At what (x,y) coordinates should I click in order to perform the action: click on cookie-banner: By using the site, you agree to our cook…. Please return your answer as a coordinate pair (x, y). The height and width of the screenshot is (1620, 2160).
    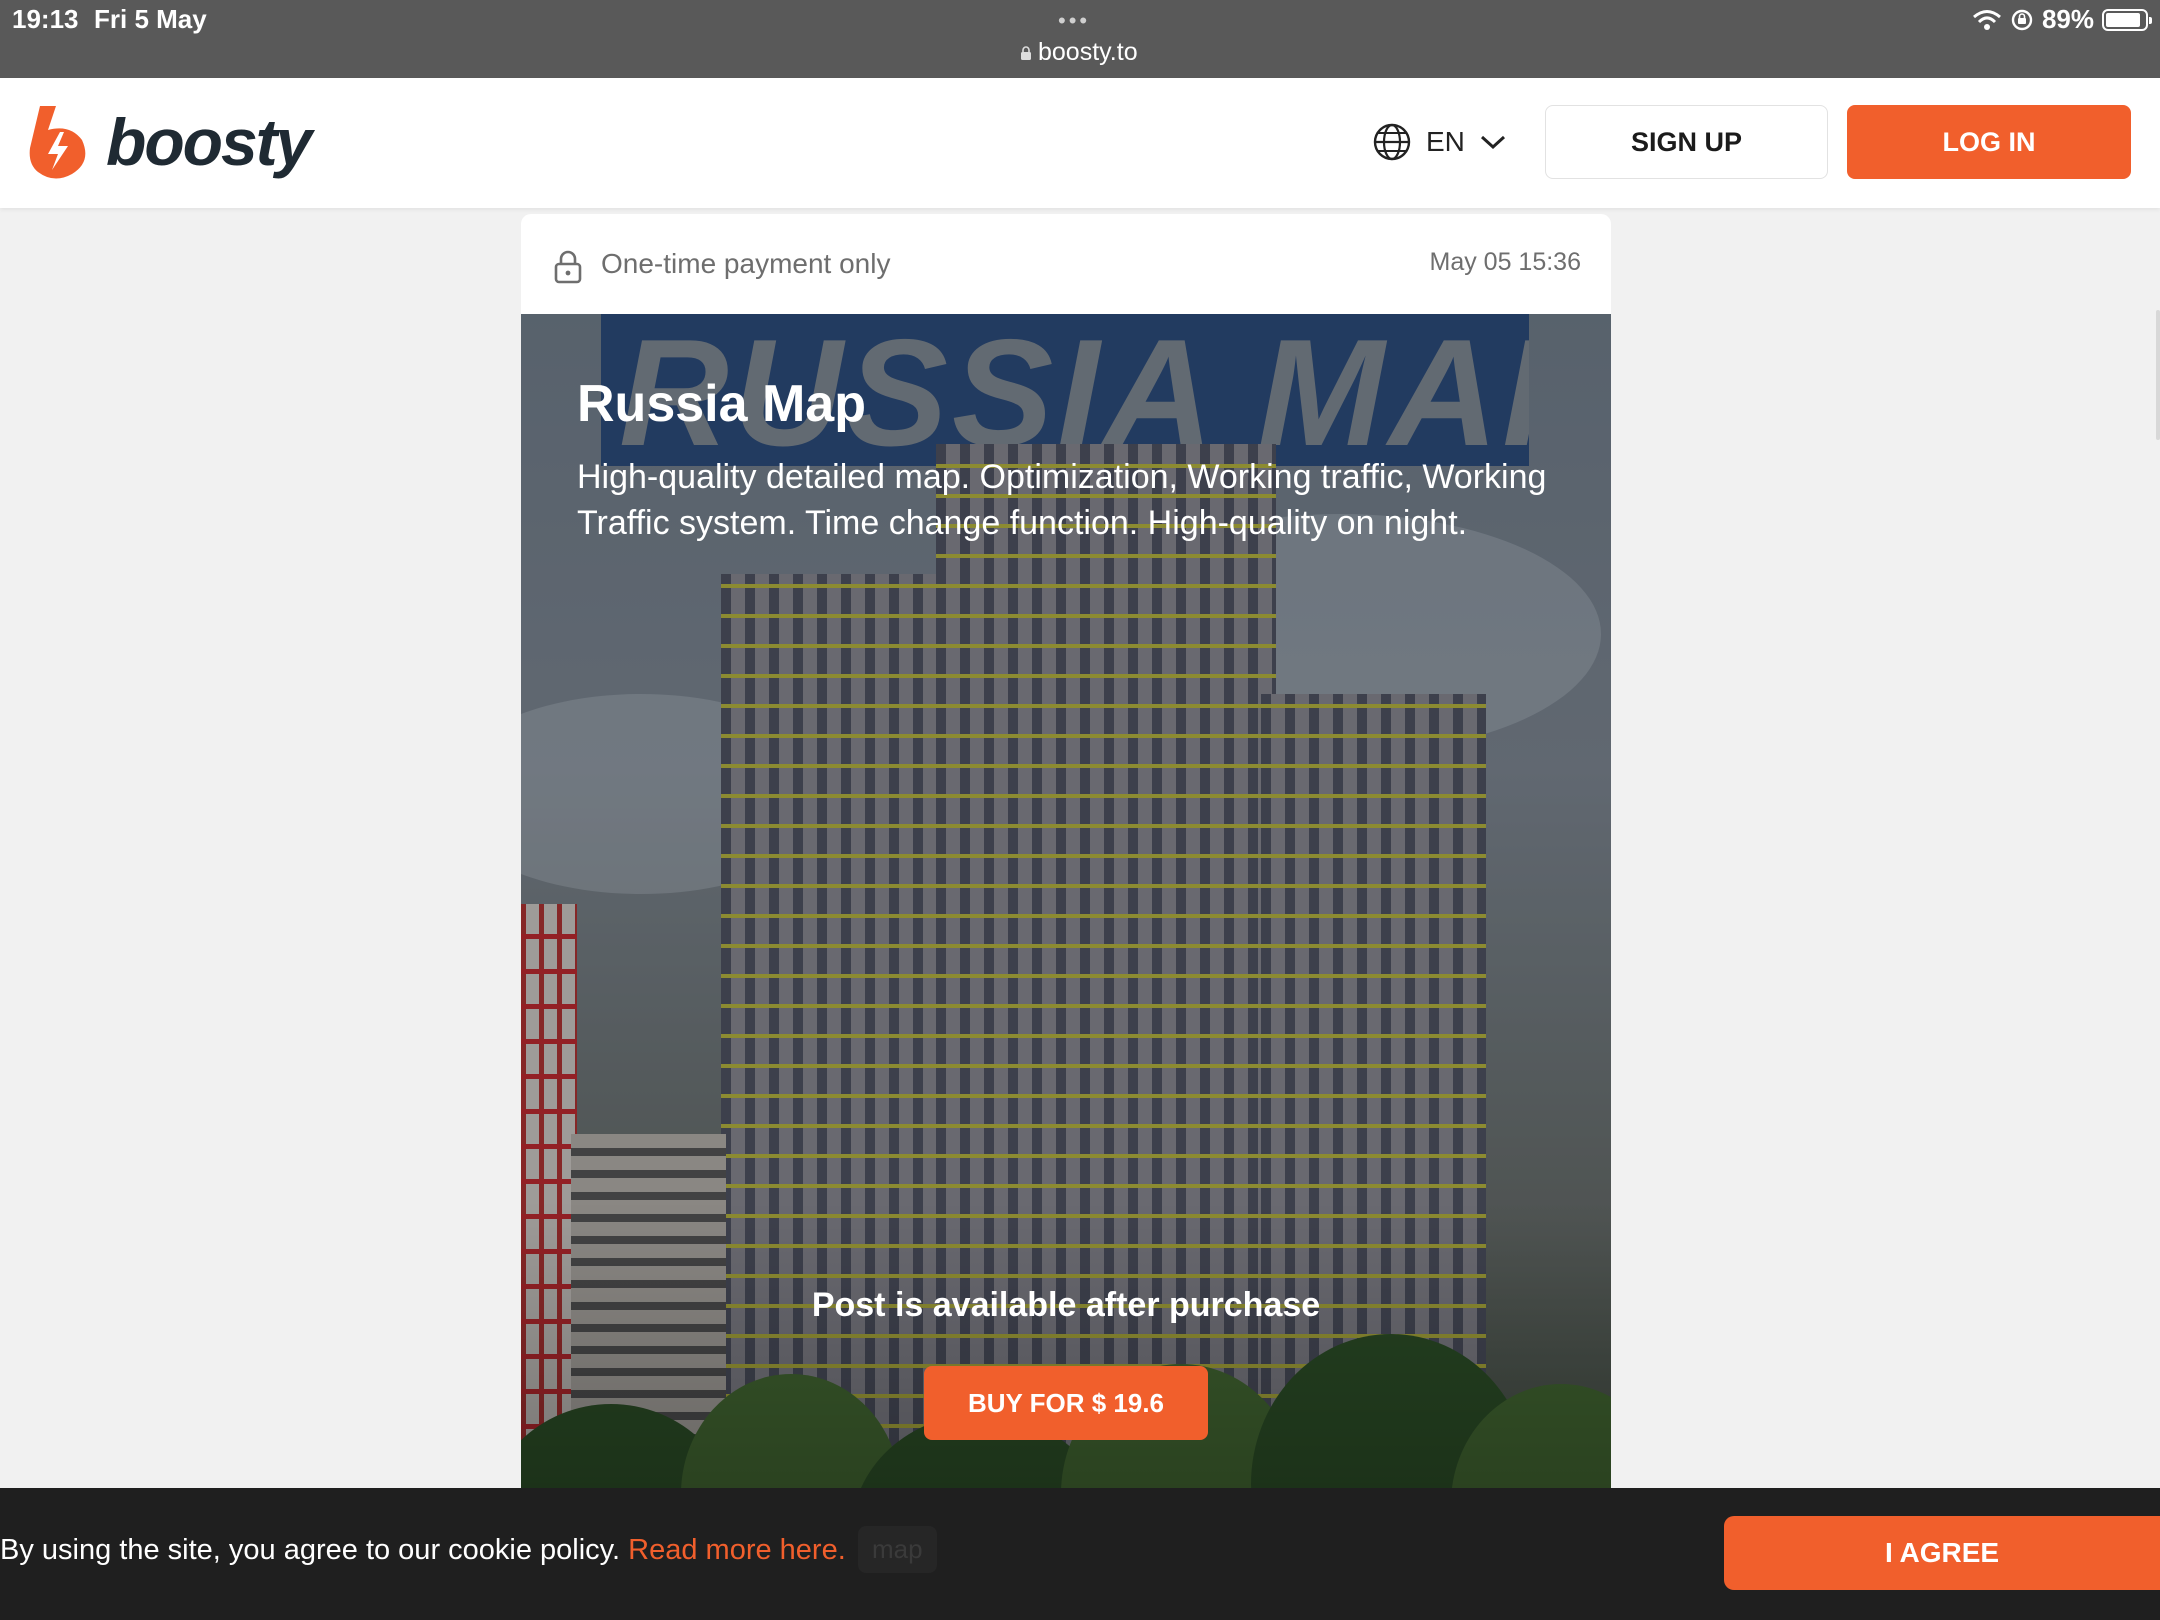
    Looking at the image, I should click on (1080, 1554).